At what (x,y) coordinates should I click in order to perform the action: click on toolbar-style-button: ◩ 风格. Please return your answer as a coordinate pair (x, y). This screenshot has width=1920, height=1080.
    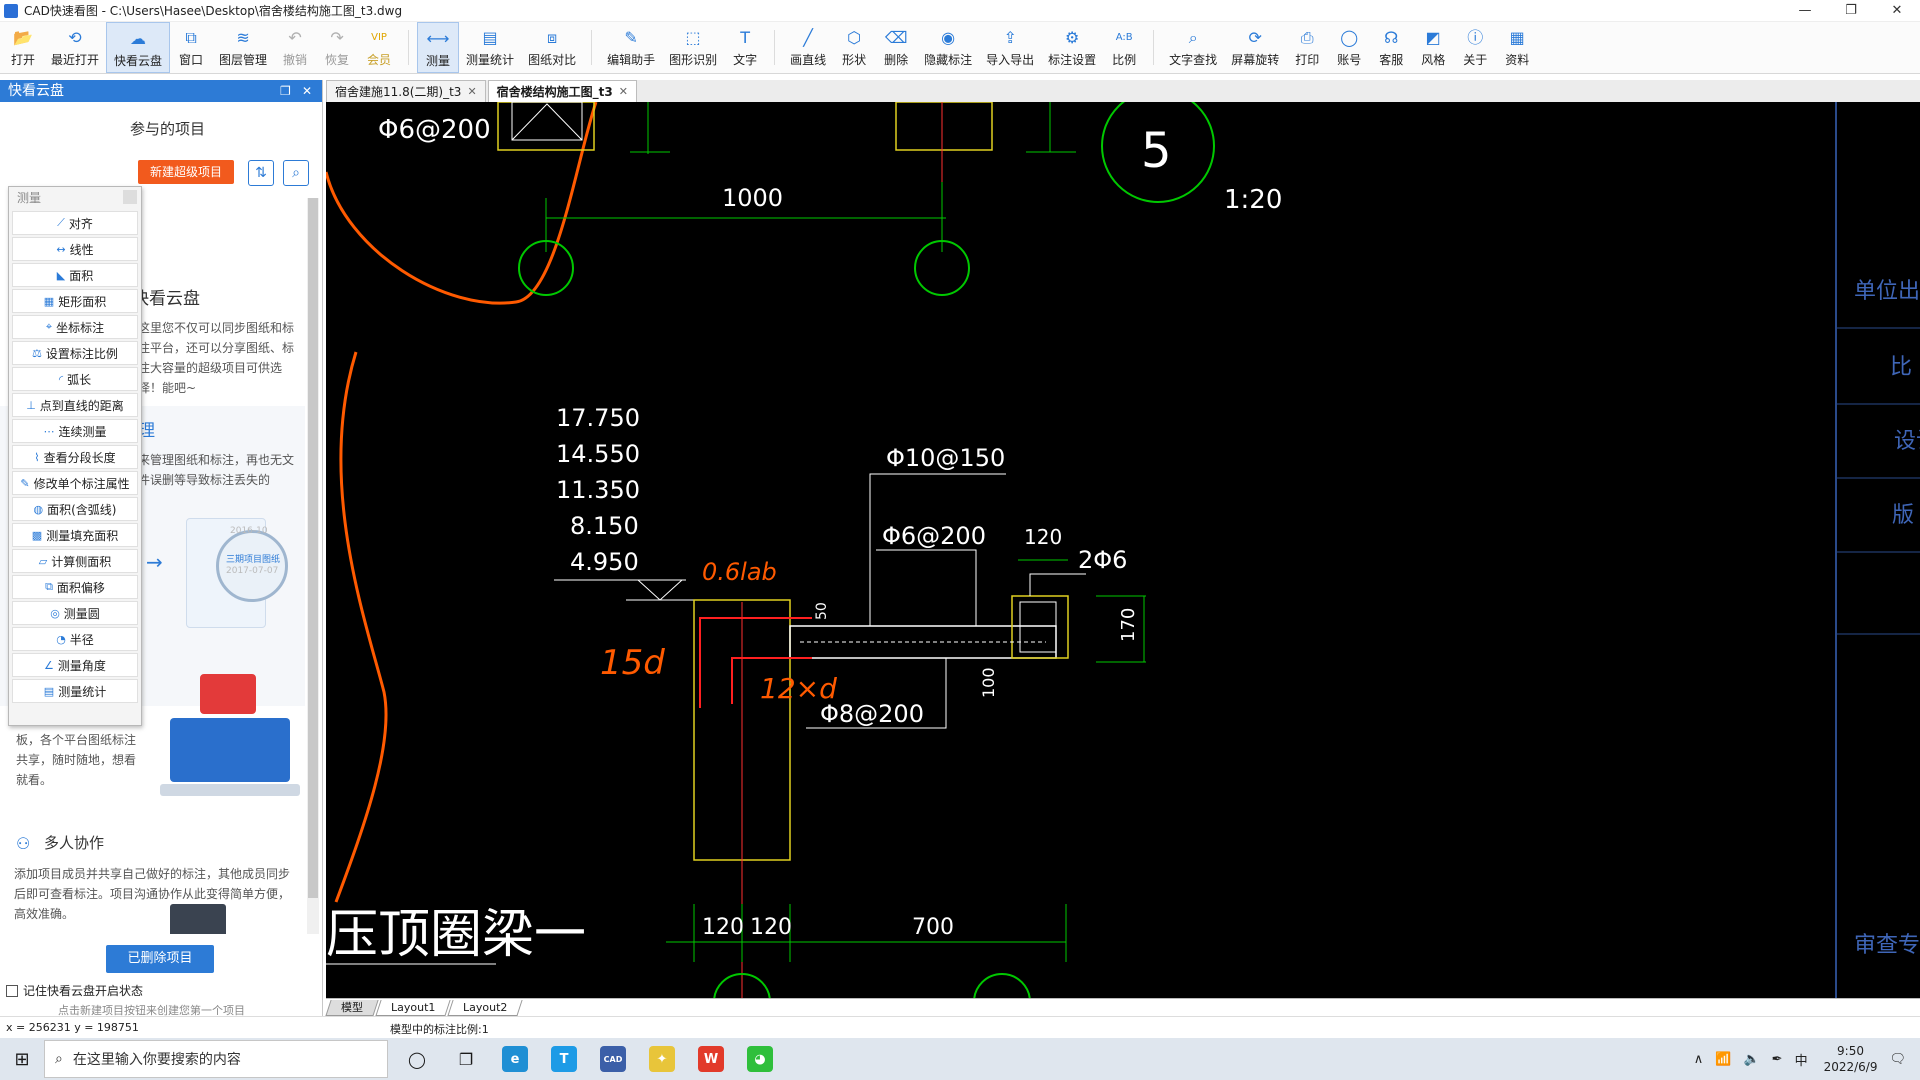
    Looking at the image, I should click on (1433, 47).